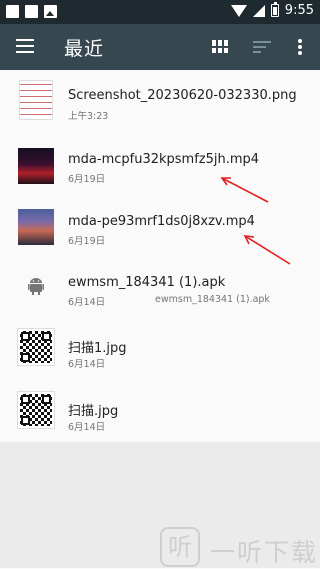  I want to click on file-row: Screenshot_20230620-032330.png 上午3:23, so click(160, 101).